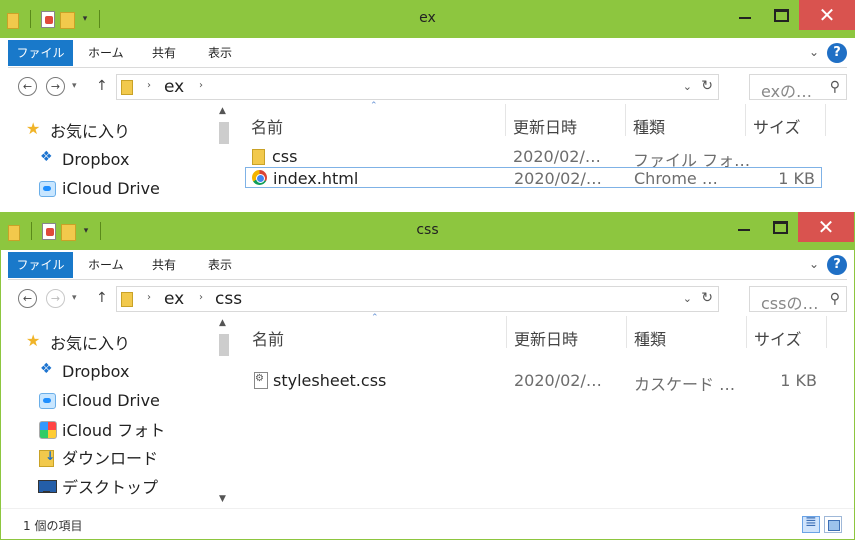 The height and width of the screenshot is (540, 855). What do you see at coordinates (222, 499) in the screenshot?
I see `scroll-down-icon: ▼` at bounding box center [222, 499].